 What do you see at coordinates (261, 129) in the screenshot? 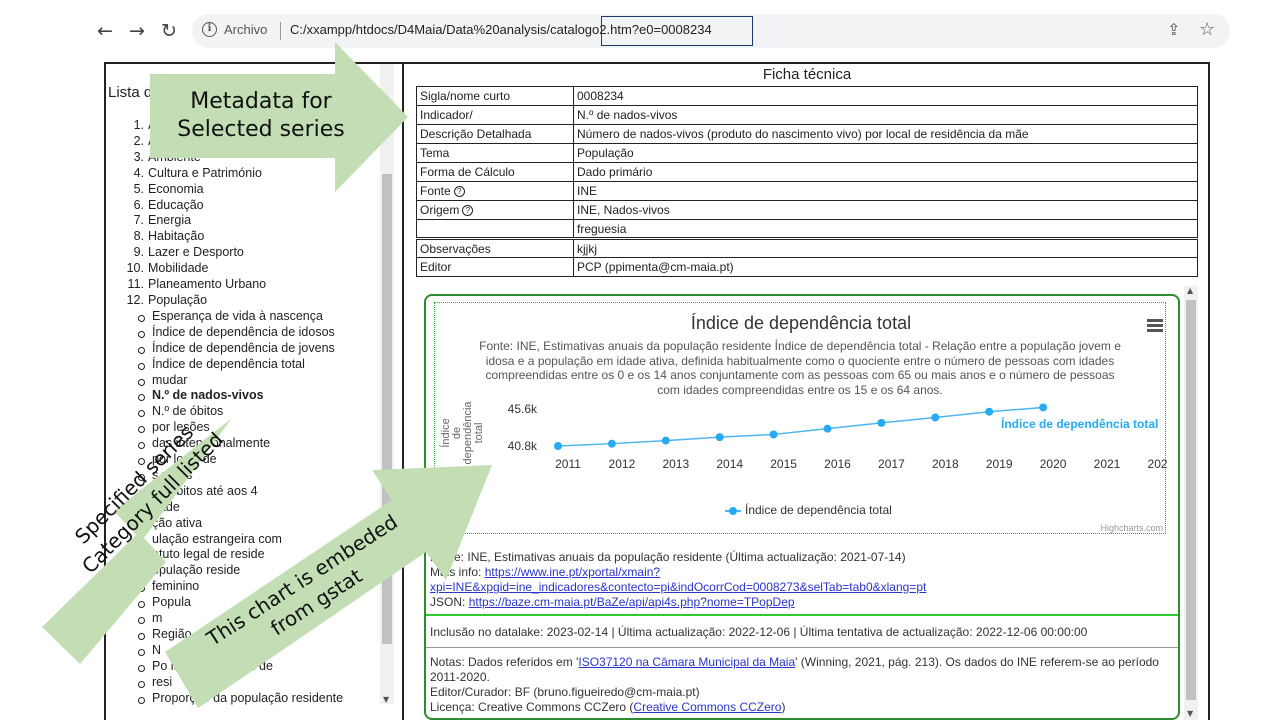
I see `metadata-annotation-line2: Selected series` at bounding box center [261, 129].